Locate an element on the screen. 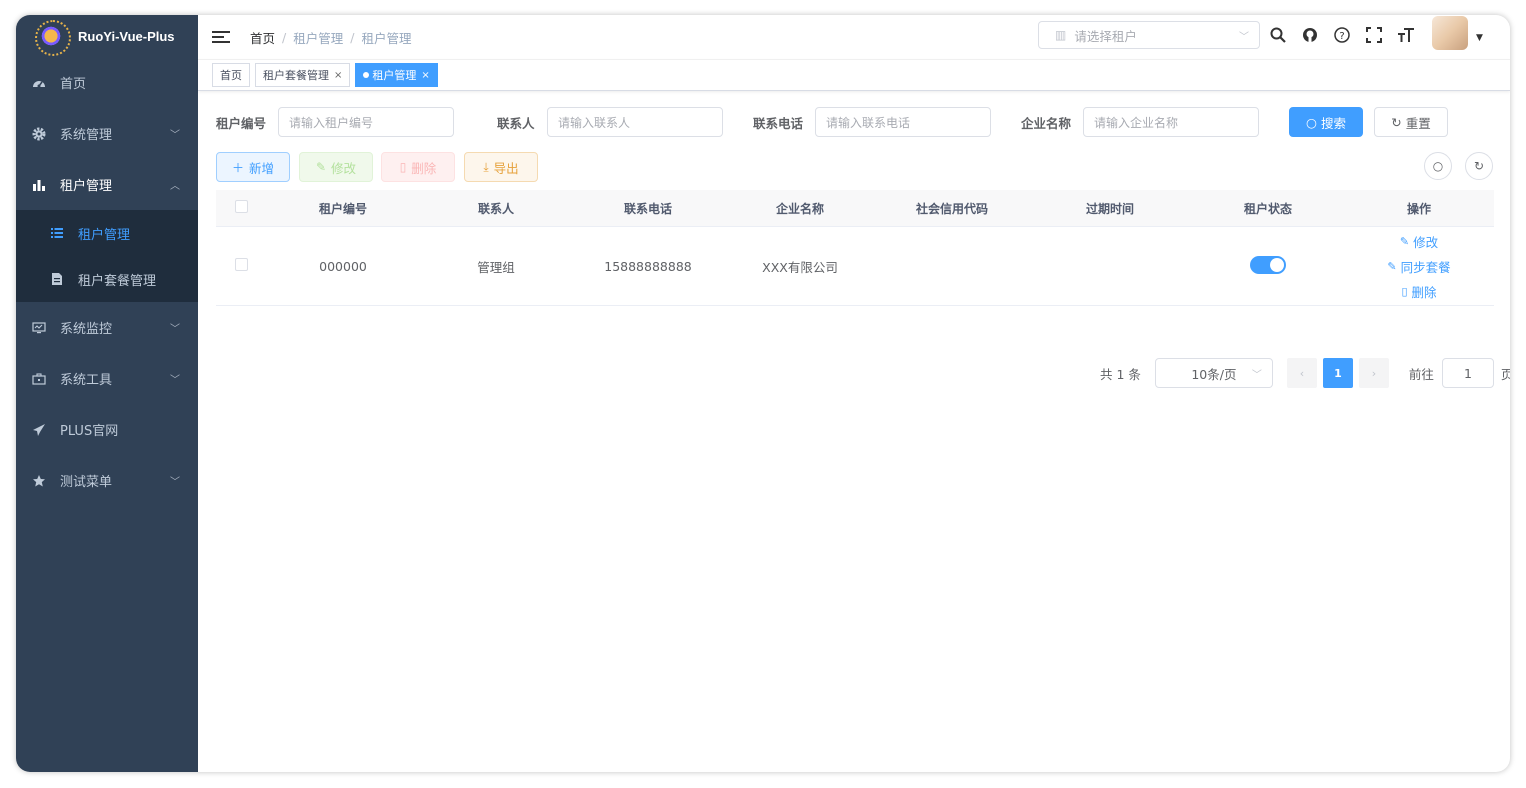 The image size is (1526, 788). tenant-select: ▥ 请选择租户 ﹀ is located at coordinates (1149, 35).